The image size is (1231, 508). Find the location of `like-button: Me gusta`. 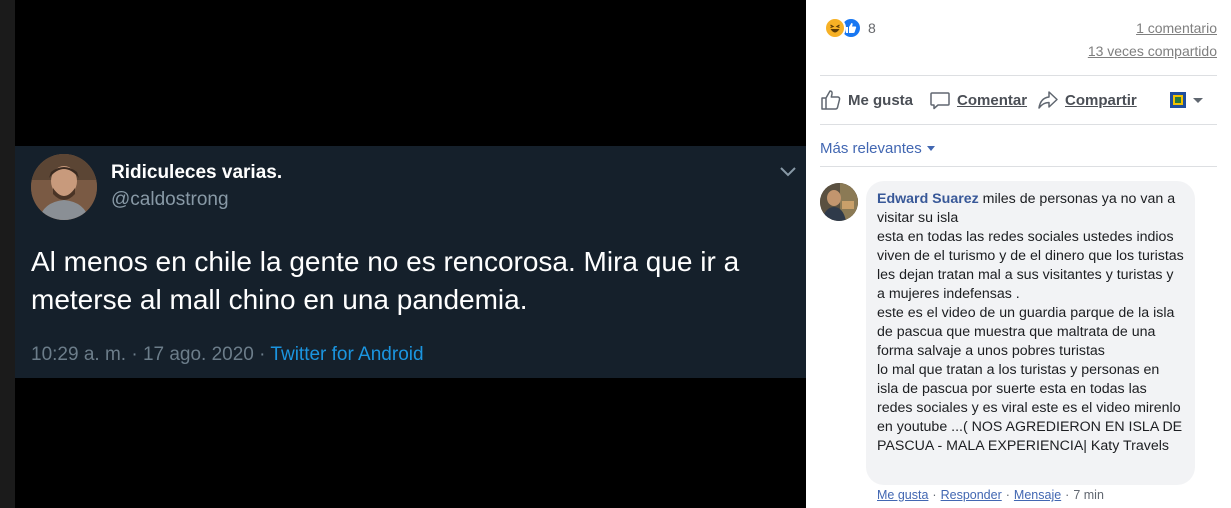

like-button: Me gusta is located at coordinates (866, 100).